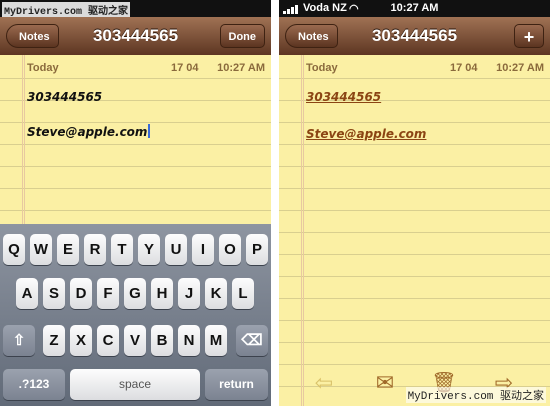 This screenshot has width=550, height=406. I want to click on key-q: Q, so click(14, 249).